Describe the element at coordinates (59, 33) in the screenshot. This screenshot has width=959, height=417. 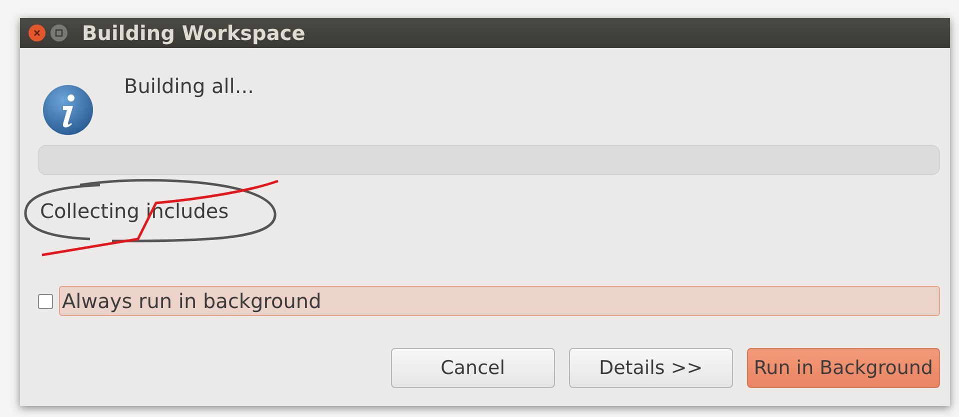
I see `maximize-icon` at that location.